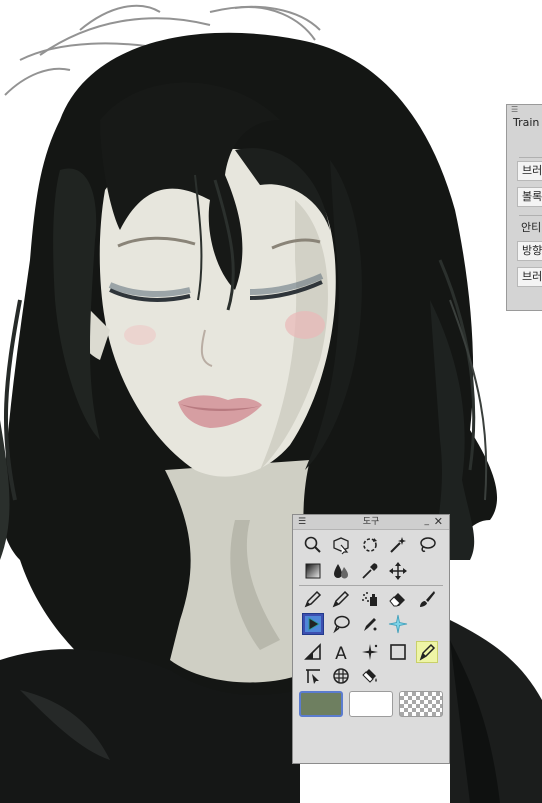 Image resolution: width=542 pixels, height=803 pixels. I want to click on marker-pen-icon, so click(427, 652).